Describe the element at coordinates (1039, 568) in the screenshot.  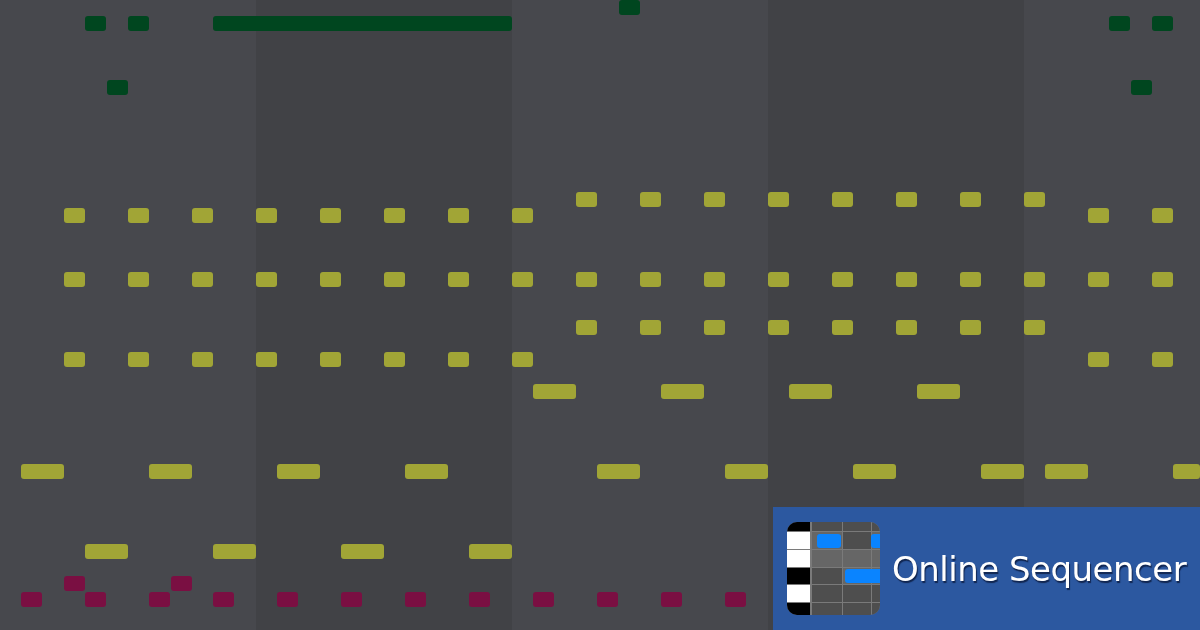
I see `brand-title: Online Sequencer` at that location.